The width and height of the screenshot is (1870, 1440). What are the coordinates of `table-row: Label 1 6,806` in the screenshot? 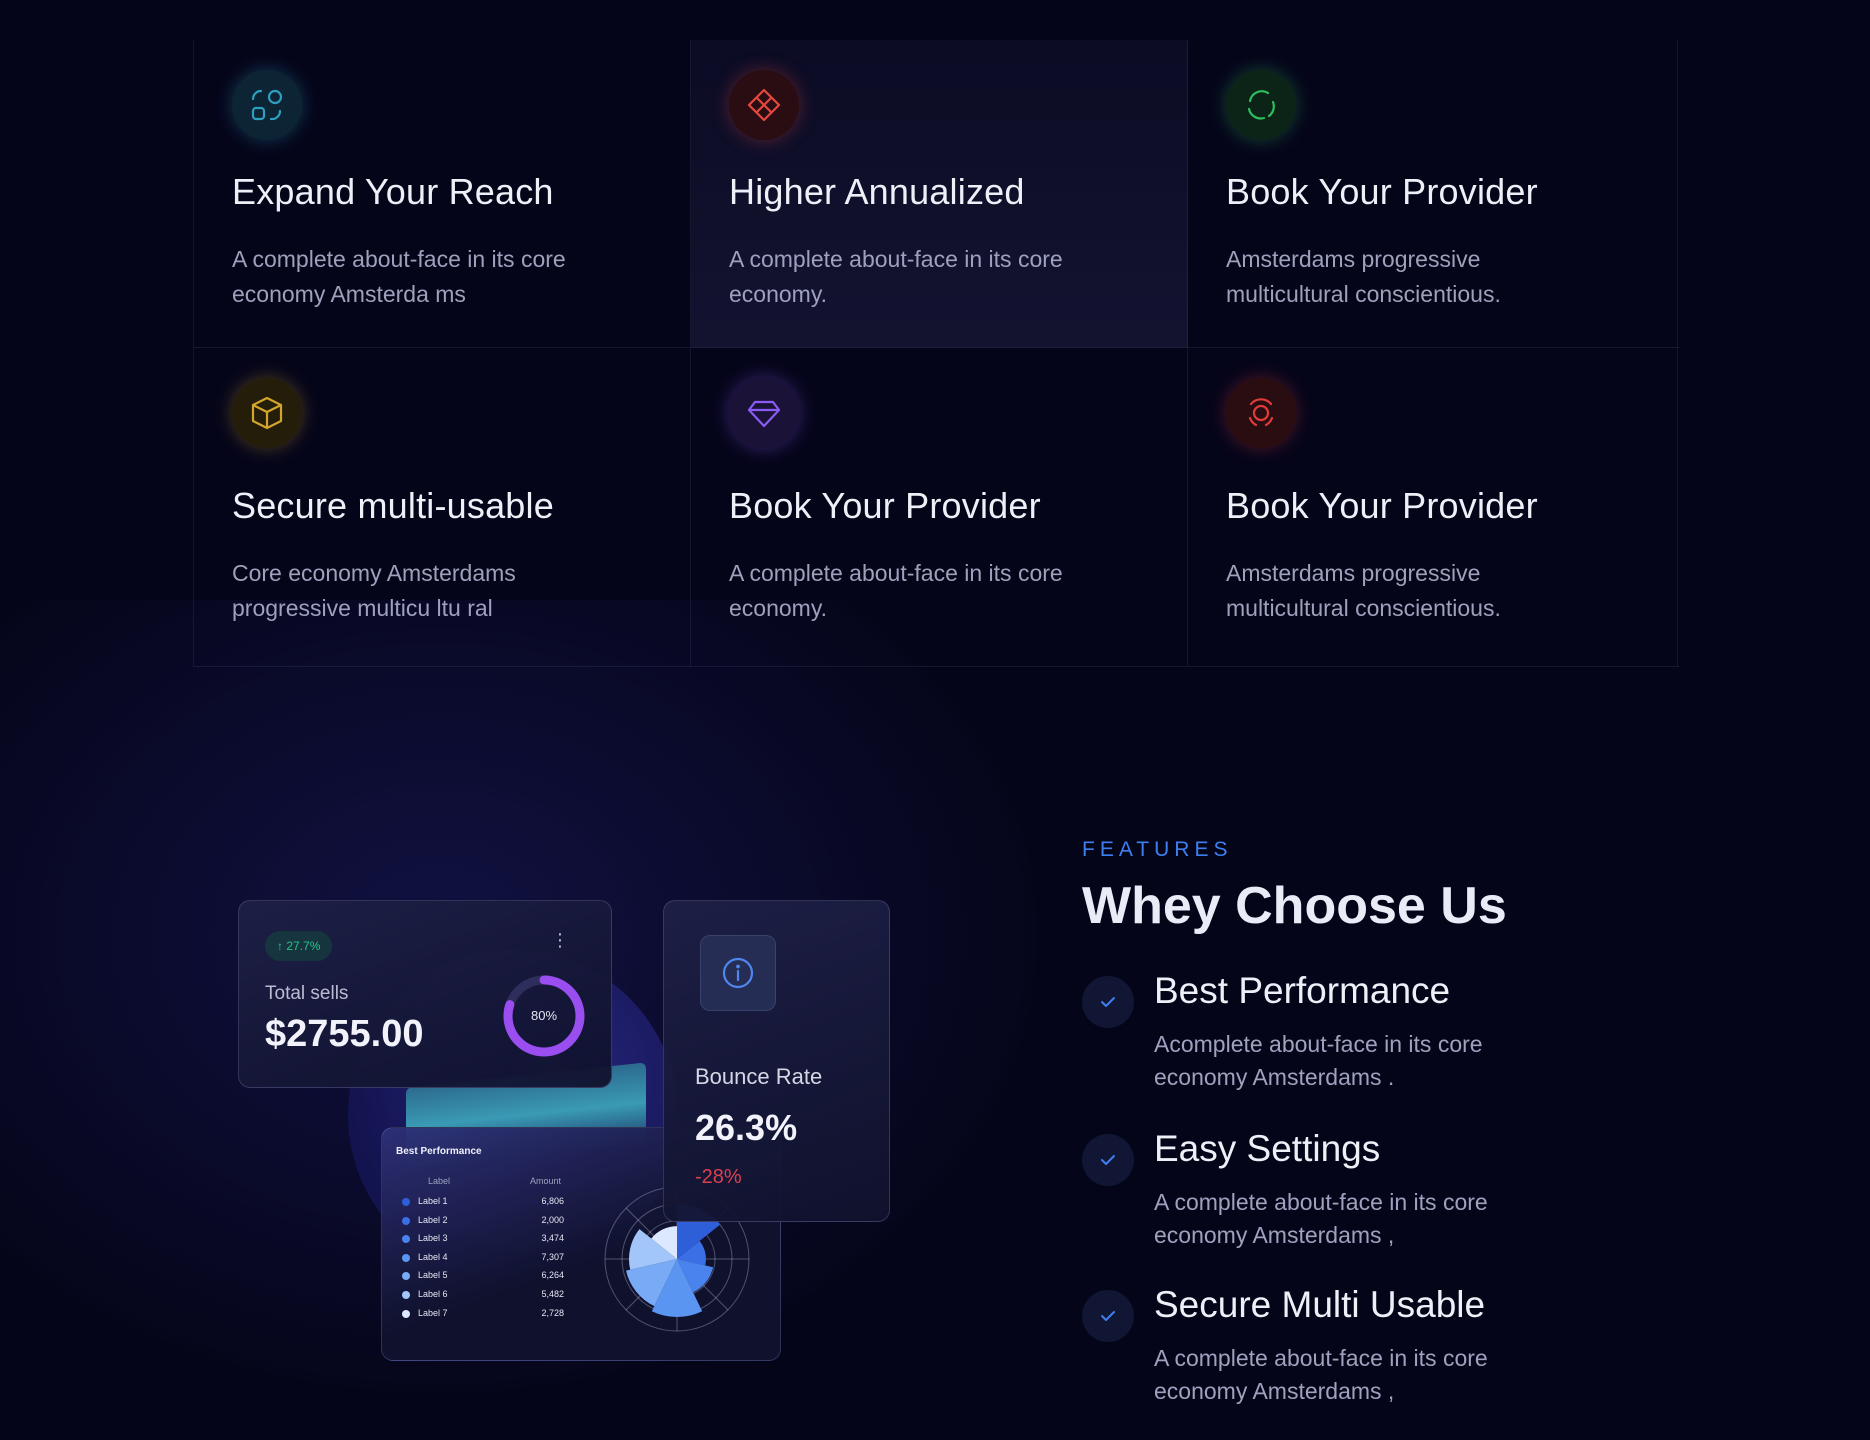 It's located at (483, 1202).